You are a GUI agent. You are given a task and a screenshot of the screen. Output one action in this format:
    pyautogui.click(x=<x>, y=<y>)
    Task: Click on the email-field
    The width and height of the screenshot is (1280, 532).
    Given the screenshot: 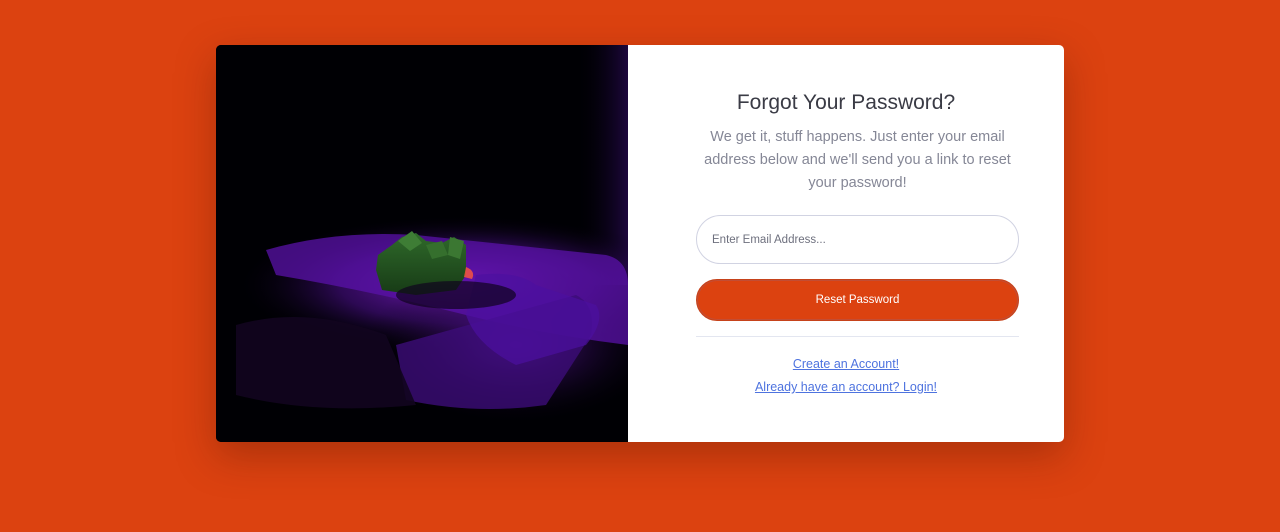 What is the action you would take?
    pyautogui.click(x=857, y=239)
    